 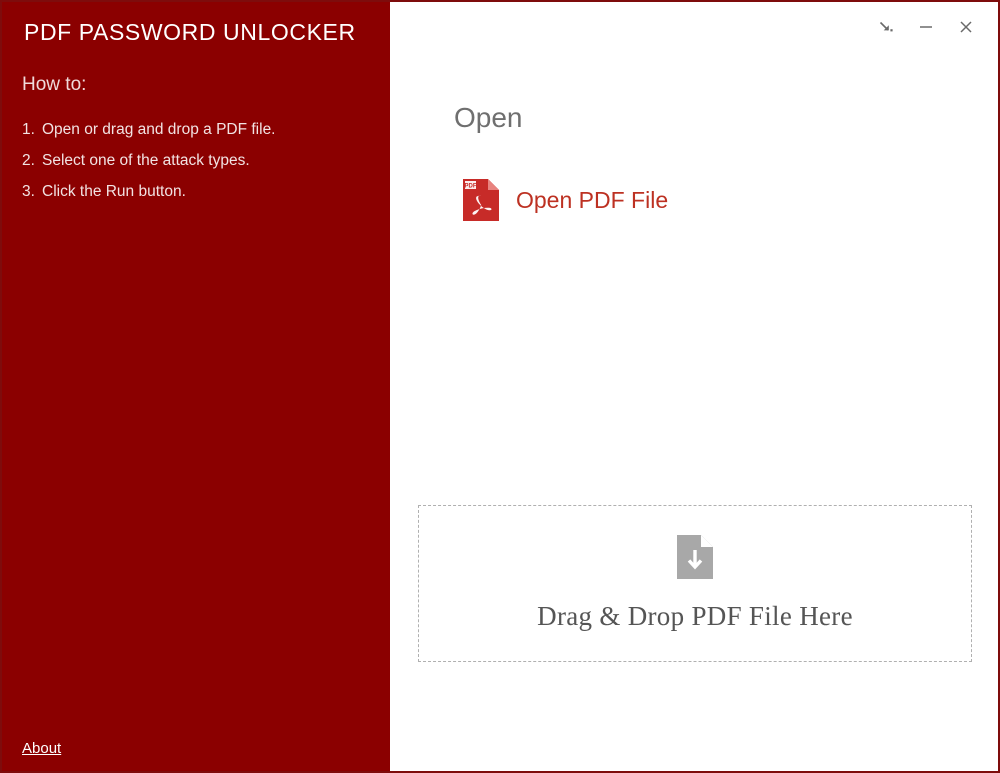 What do you see at coordinates (695, 557) in the screenshot?
I see `document-download-icon` at bounding box center [695, 557].